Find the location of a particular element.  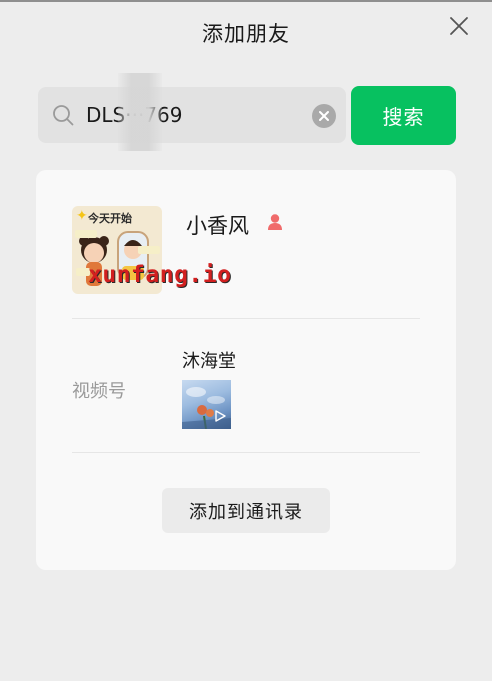

search-box is located at coordinates (192, 112).